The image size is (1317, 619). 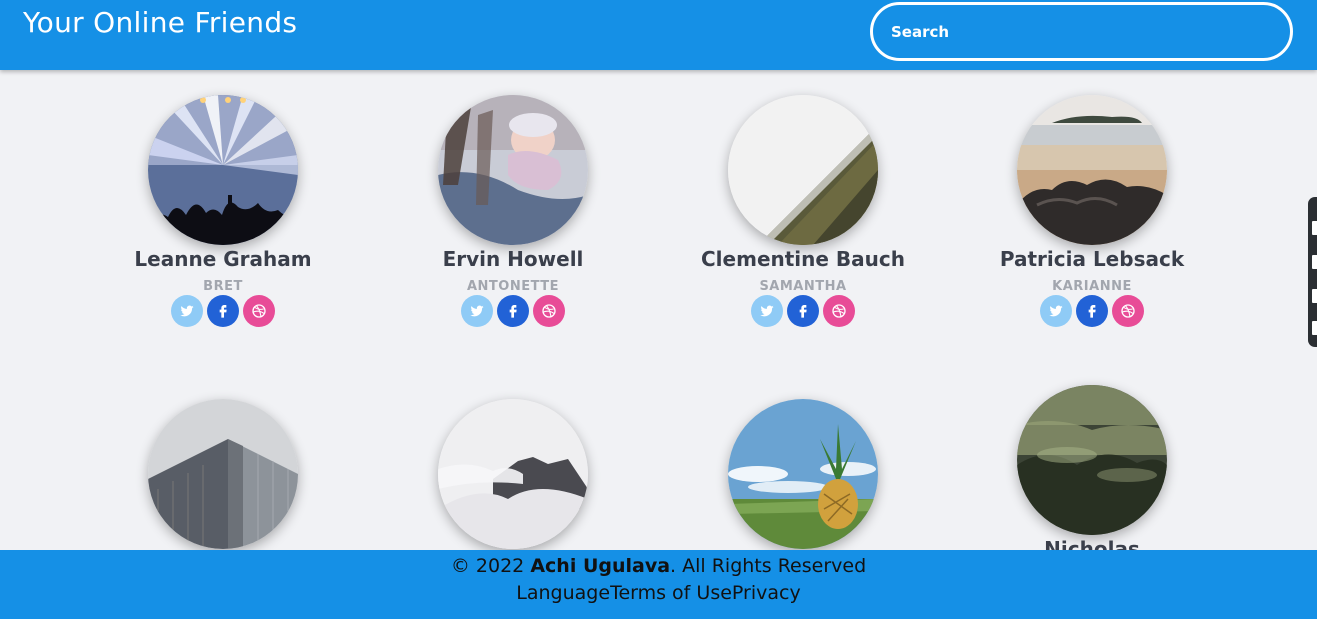 I want to click on friend-username: BRET, so click(x=223, y=286).